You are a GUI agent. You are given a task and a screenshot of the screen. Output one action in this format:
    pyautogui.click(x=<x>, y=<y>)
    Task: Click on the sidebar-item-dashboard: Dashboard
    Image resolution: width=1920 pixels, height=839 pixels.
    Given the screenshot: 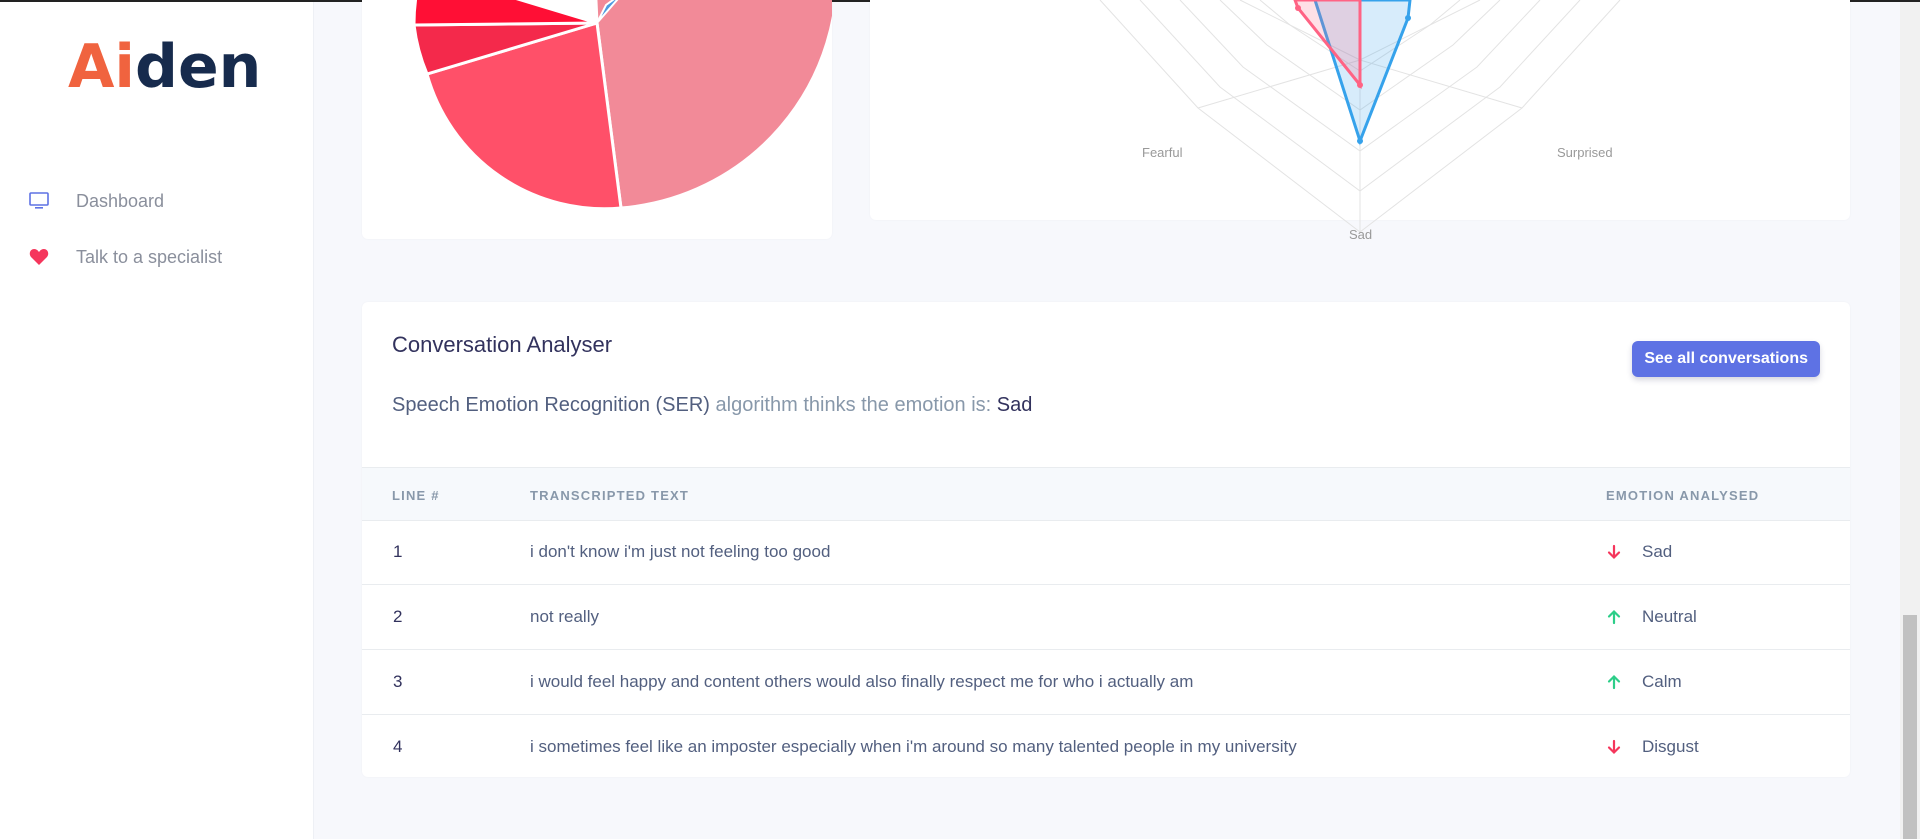 What is the action you would take?
    pyautogui.click(x=96, y=201)
    